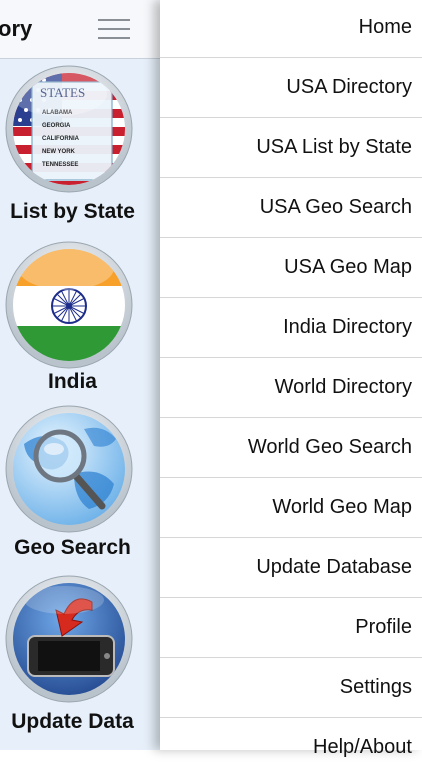 The width and height of the screenshot is (422, 778). I want to click on menu-item-usa-directory: USA Directory, so click(291, 88).